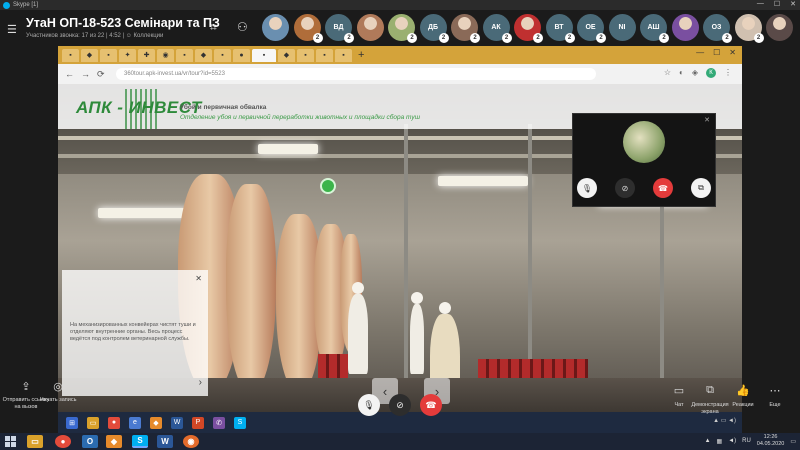 The image size is (800, 450). Describe the element at coordinates (728, 73) in the screenshot. I see `browser-menu-icon: ⋮` at that location.